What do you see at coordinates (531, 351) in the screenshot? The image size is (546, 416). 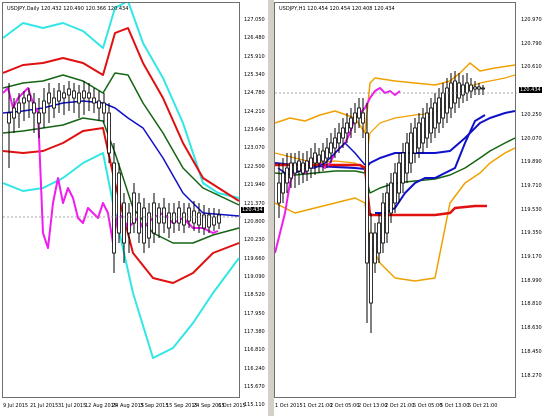 I see `price-axis-label: 118.450` at bounding box center [531, 351].